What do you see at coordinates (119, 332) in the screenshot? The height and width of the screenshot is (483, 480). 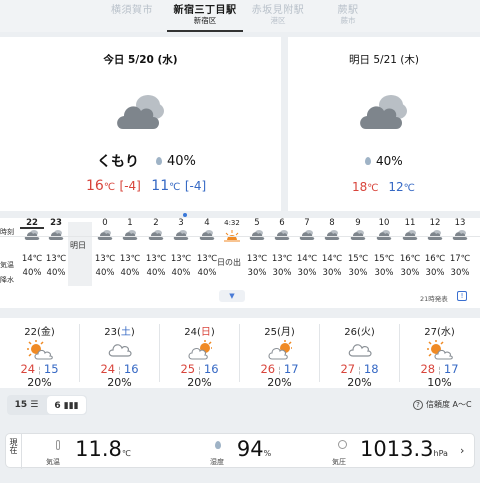 I see `weekly-date: 23(土)` at bounding box center [119, 332].